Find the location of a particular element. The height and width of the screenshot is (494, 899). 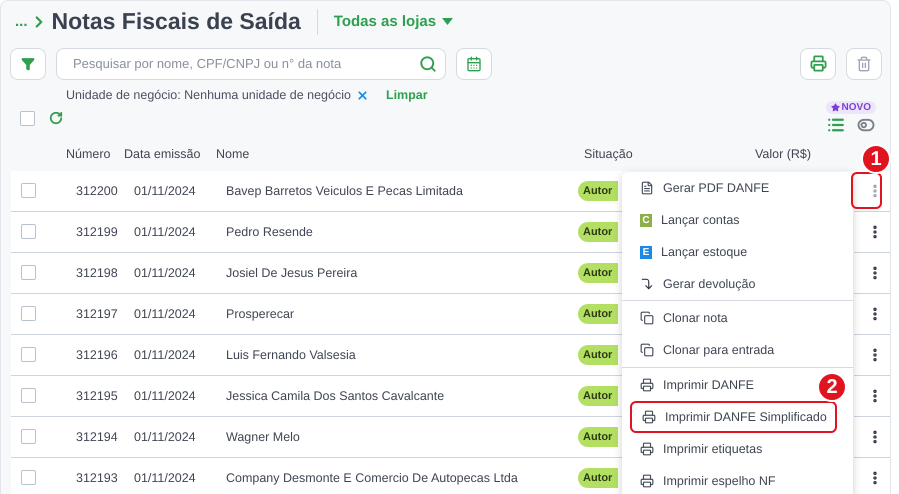

table-cell-text: Prosperecar is located at coordinates (261, 313).